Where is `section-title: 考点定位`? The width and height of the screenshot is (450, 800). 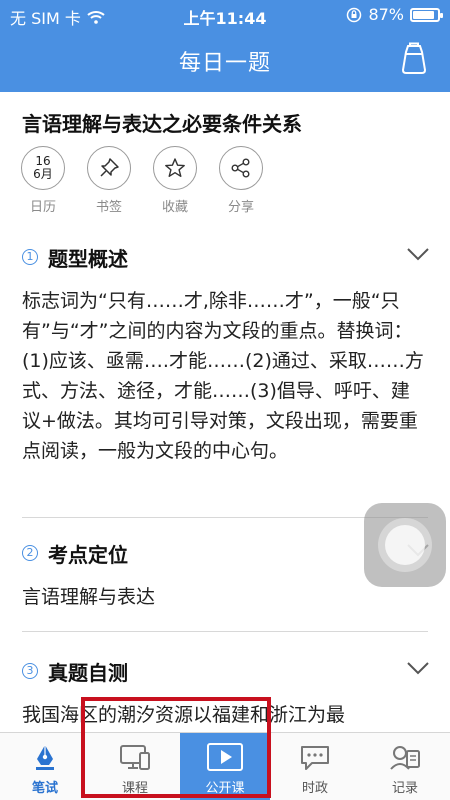
section-title: 考点定位 is located at coordinates (88, 555).